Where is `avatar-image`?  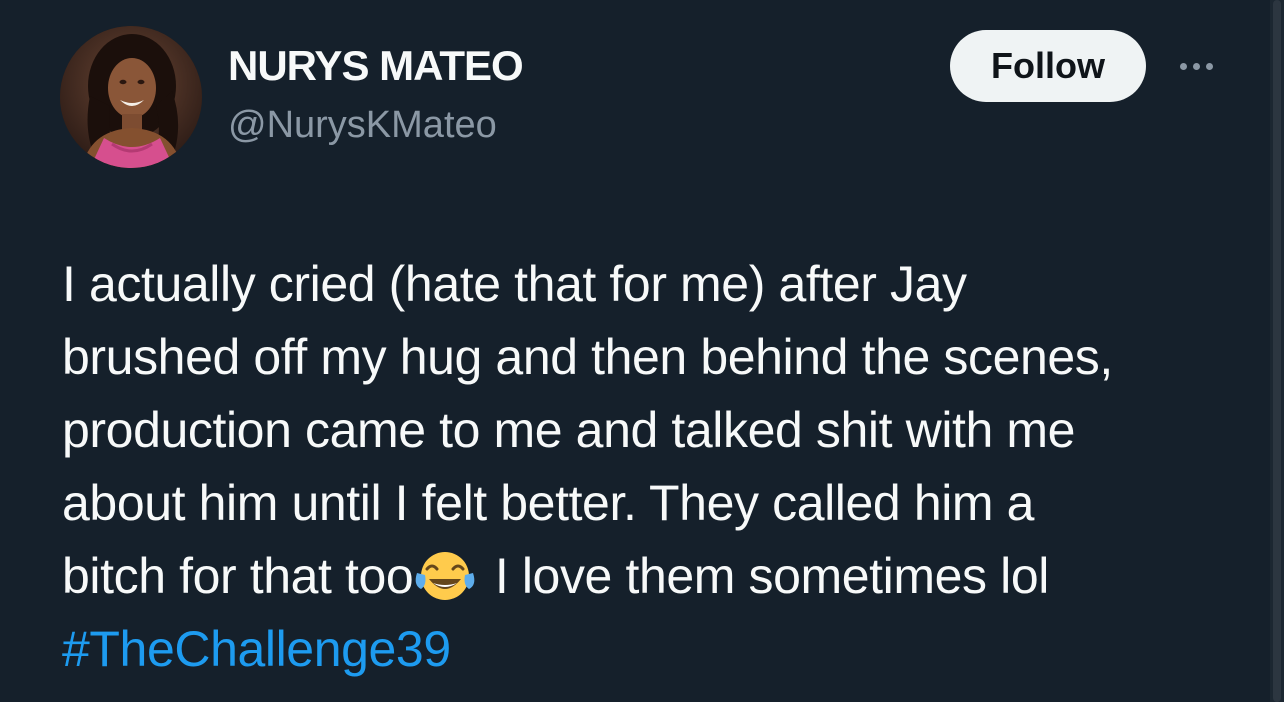 avatar-image is located at coordinates (131, 97).